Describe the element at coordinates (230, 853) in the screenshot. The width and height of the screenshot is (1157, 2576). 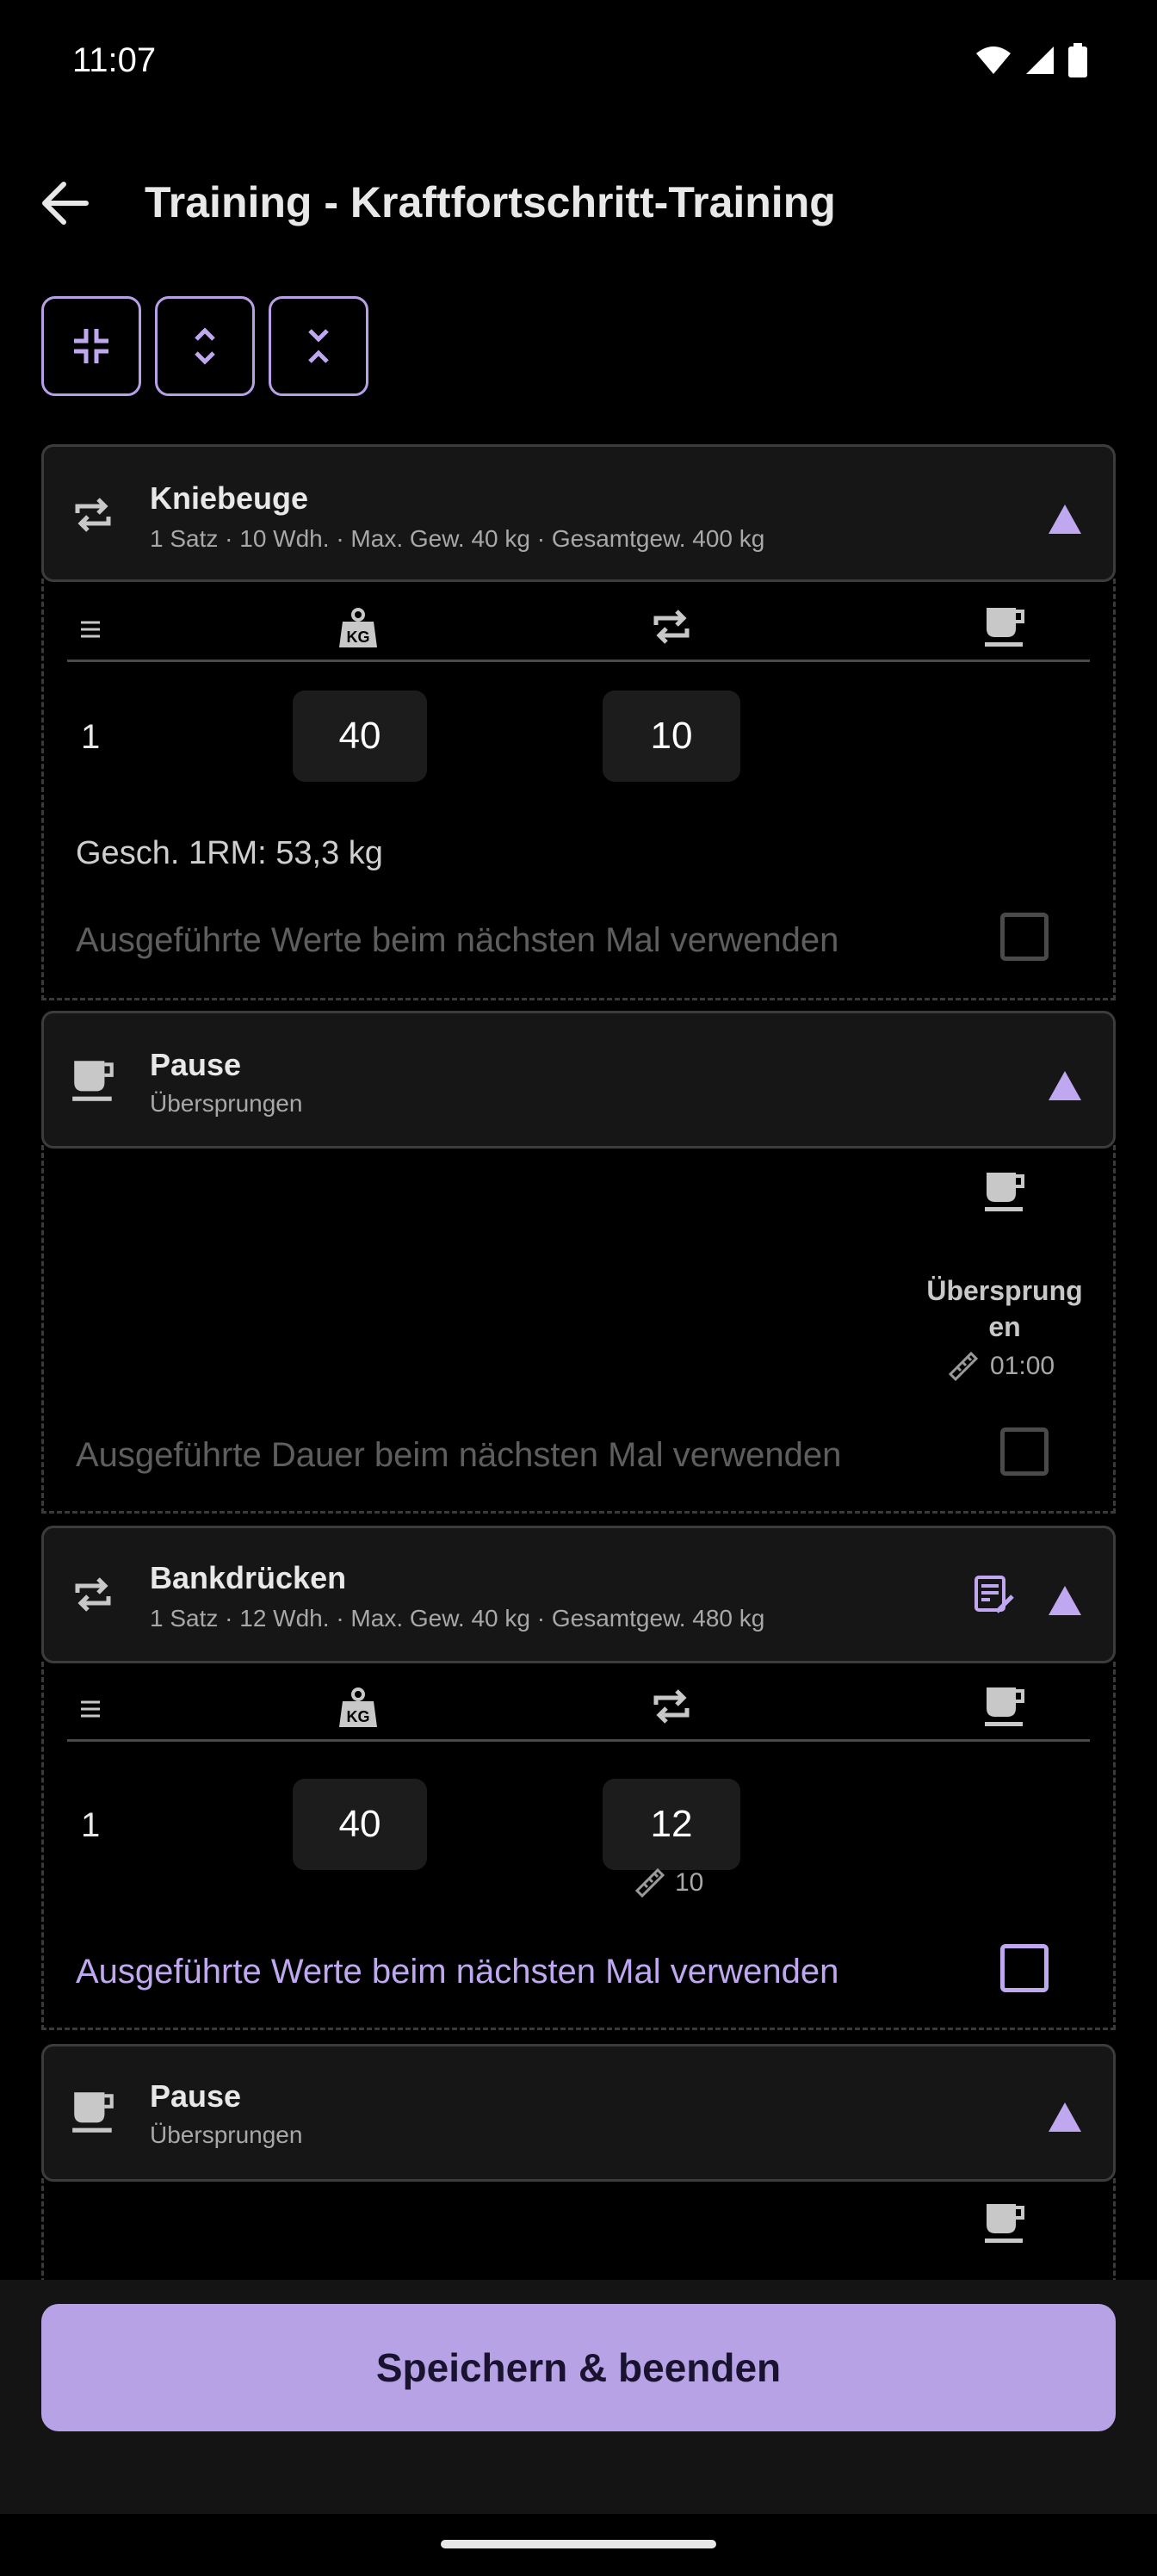
I see `estimated-1rm: Gesch. 1RM: 53,3 kg` at that location.